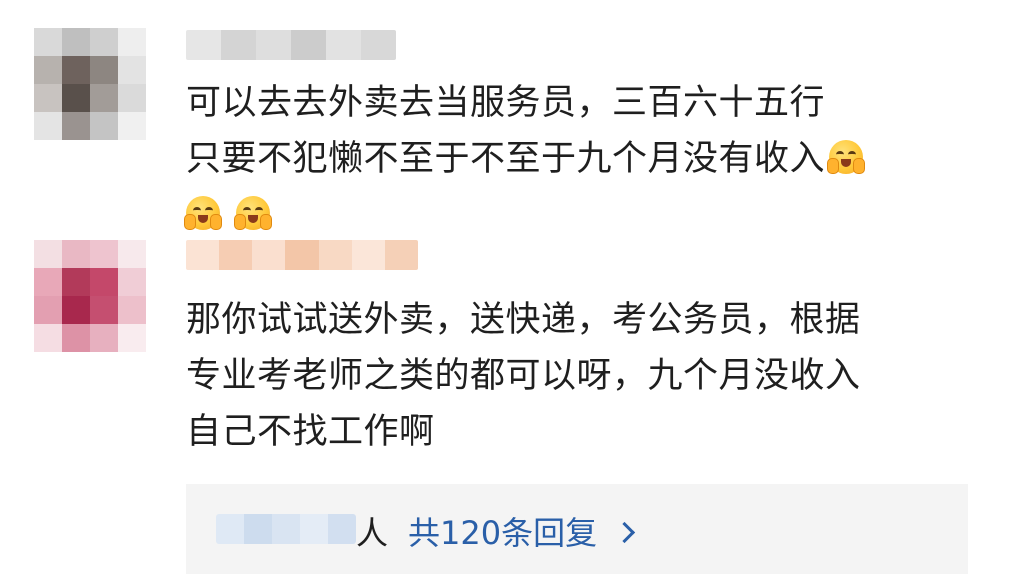  I want to click on replier-names-blurred, so click(286, 529).